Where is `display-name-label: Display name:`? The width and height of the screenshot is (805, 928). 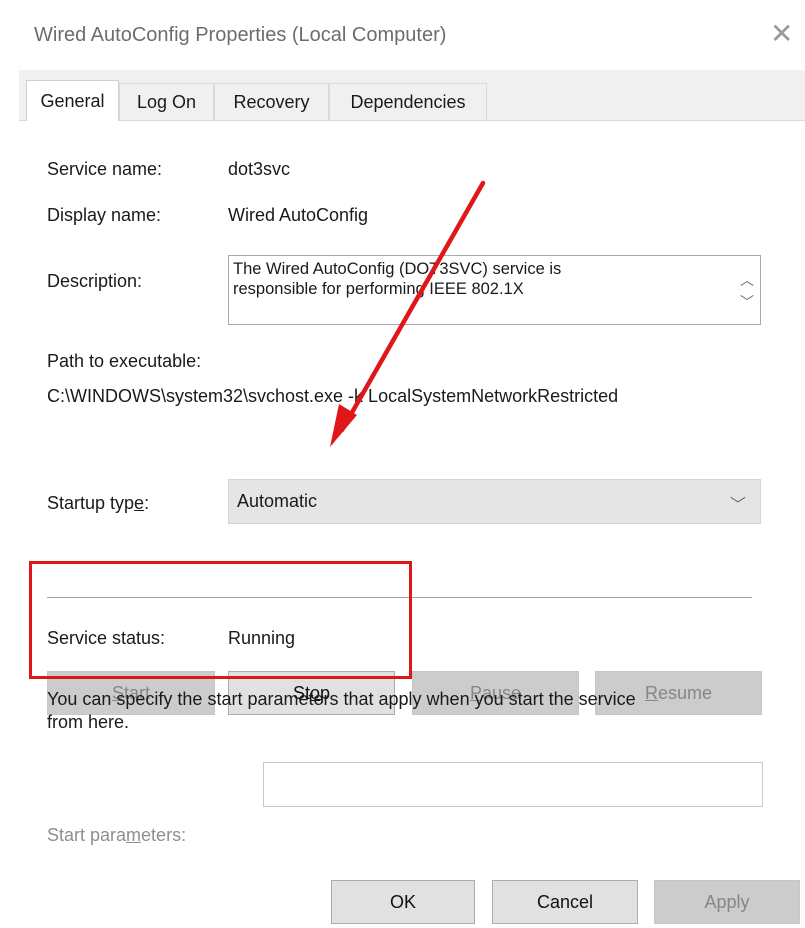 display-name-label: Display name: is located at coordinates (104, 215).